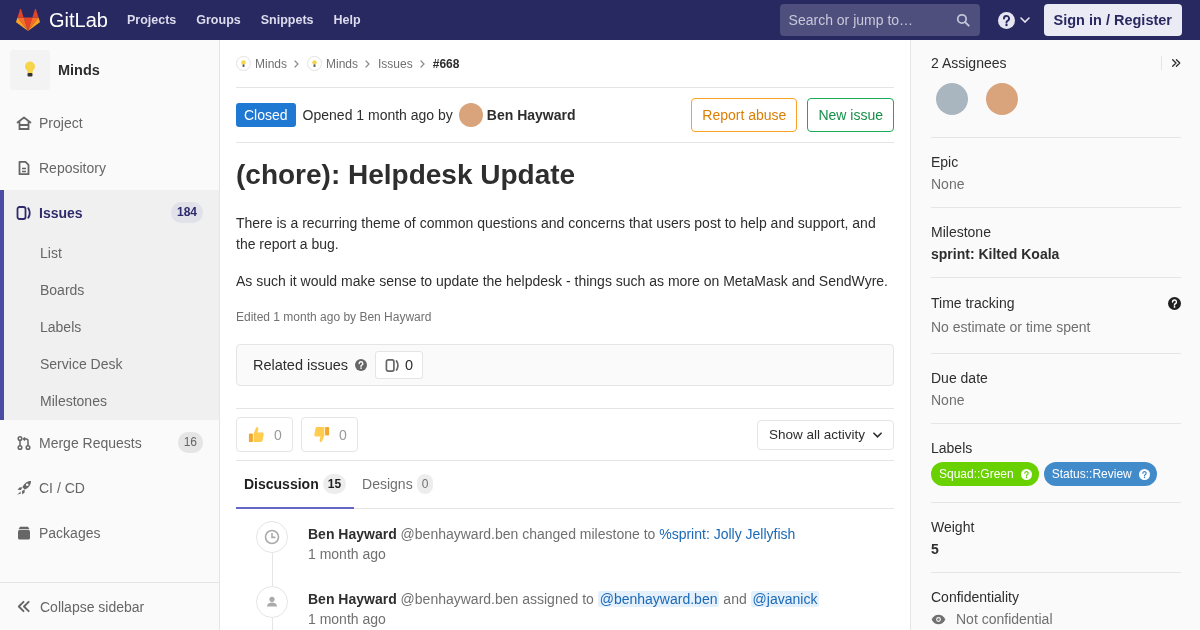  Describe the element at coordinates (961, 232) in the screenshot. I see `section-title: Milestone` at that location.